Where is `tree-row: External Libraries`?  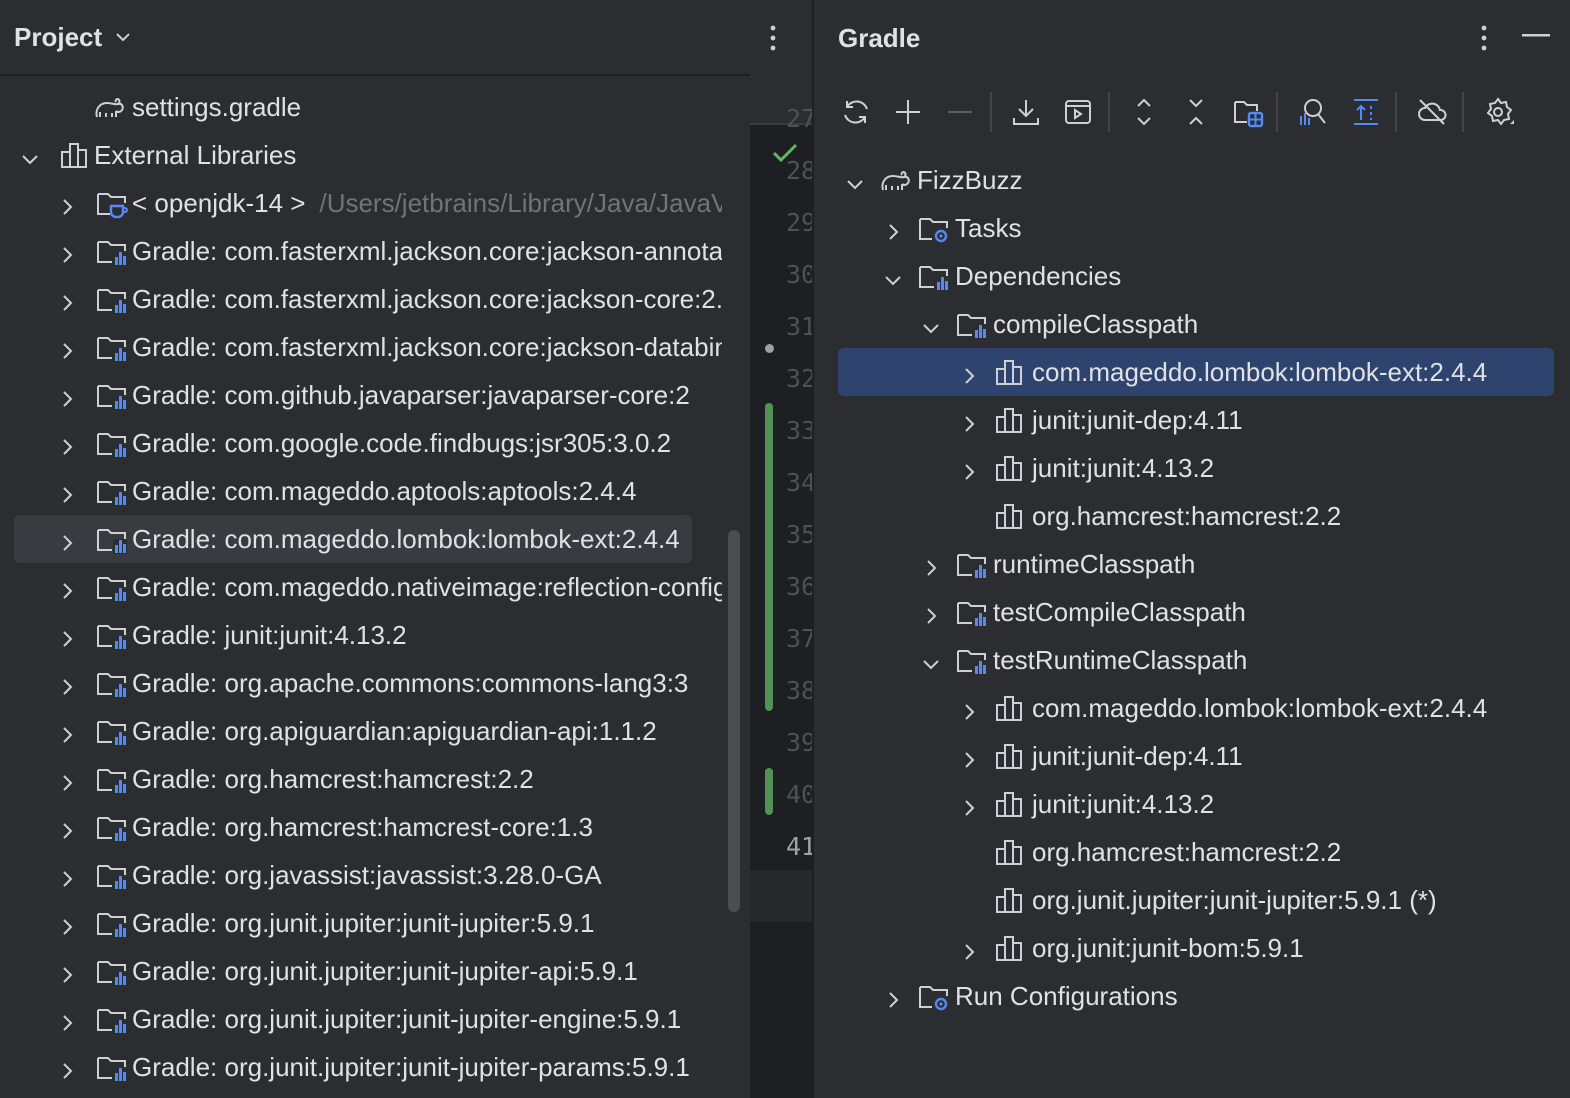
tree-row: External Libraries is located at coordinates (361, 155).